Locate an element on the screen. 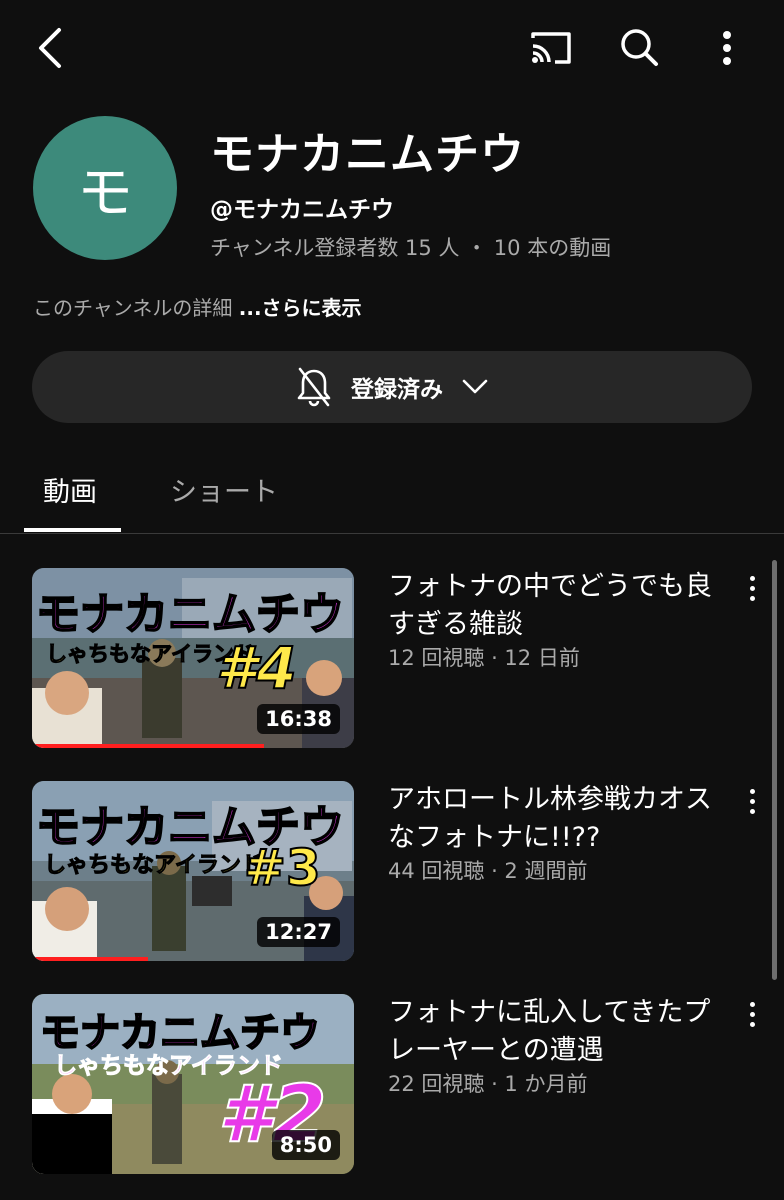  video-thumbnail: モナカニムチウ しゃちもなアイランド #3 12:27 is located at coordinates (193, 871).